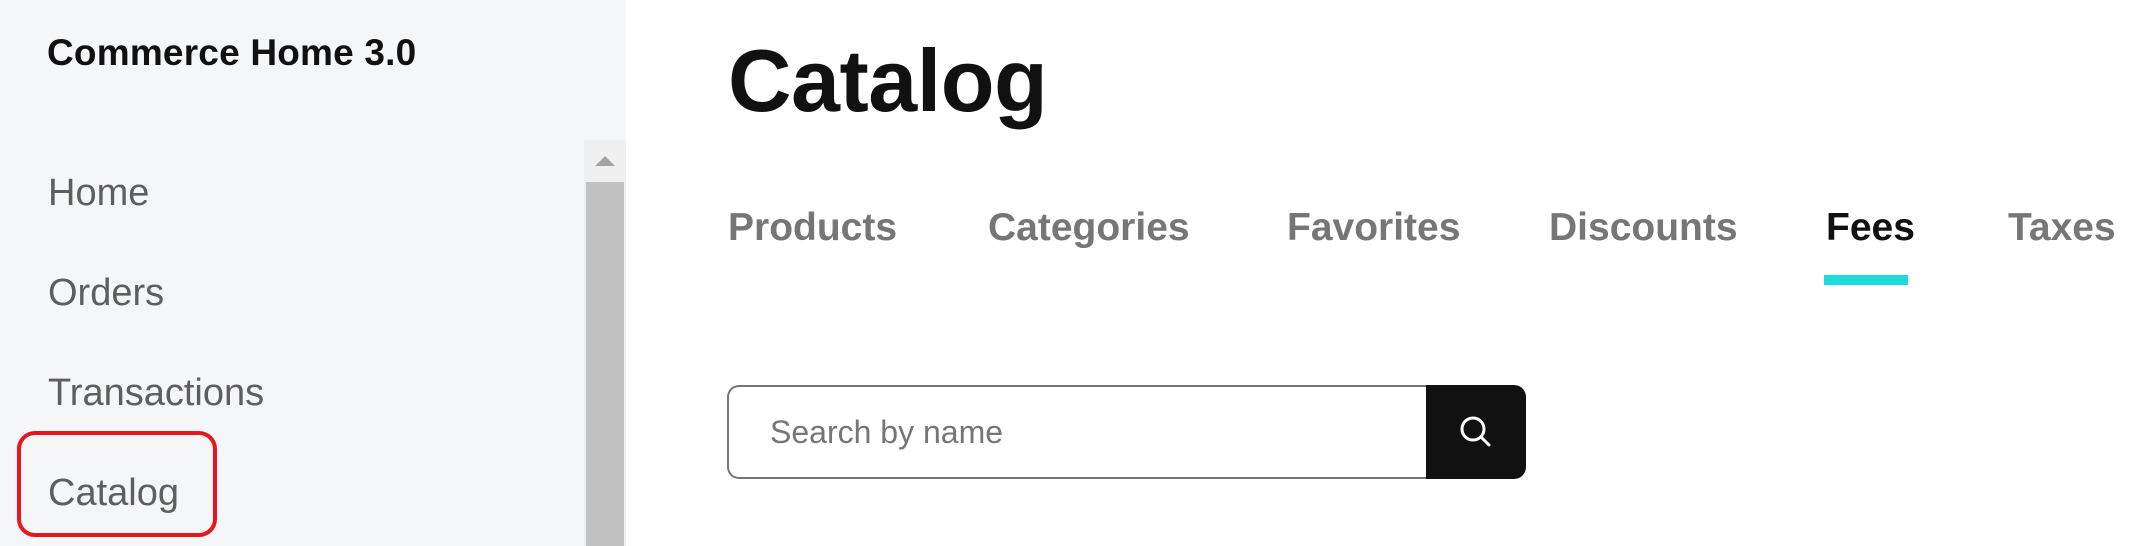 This screenshot has width=2147, height=546. I want to click on tab-discounts: Discounts, so click(1643, 228).